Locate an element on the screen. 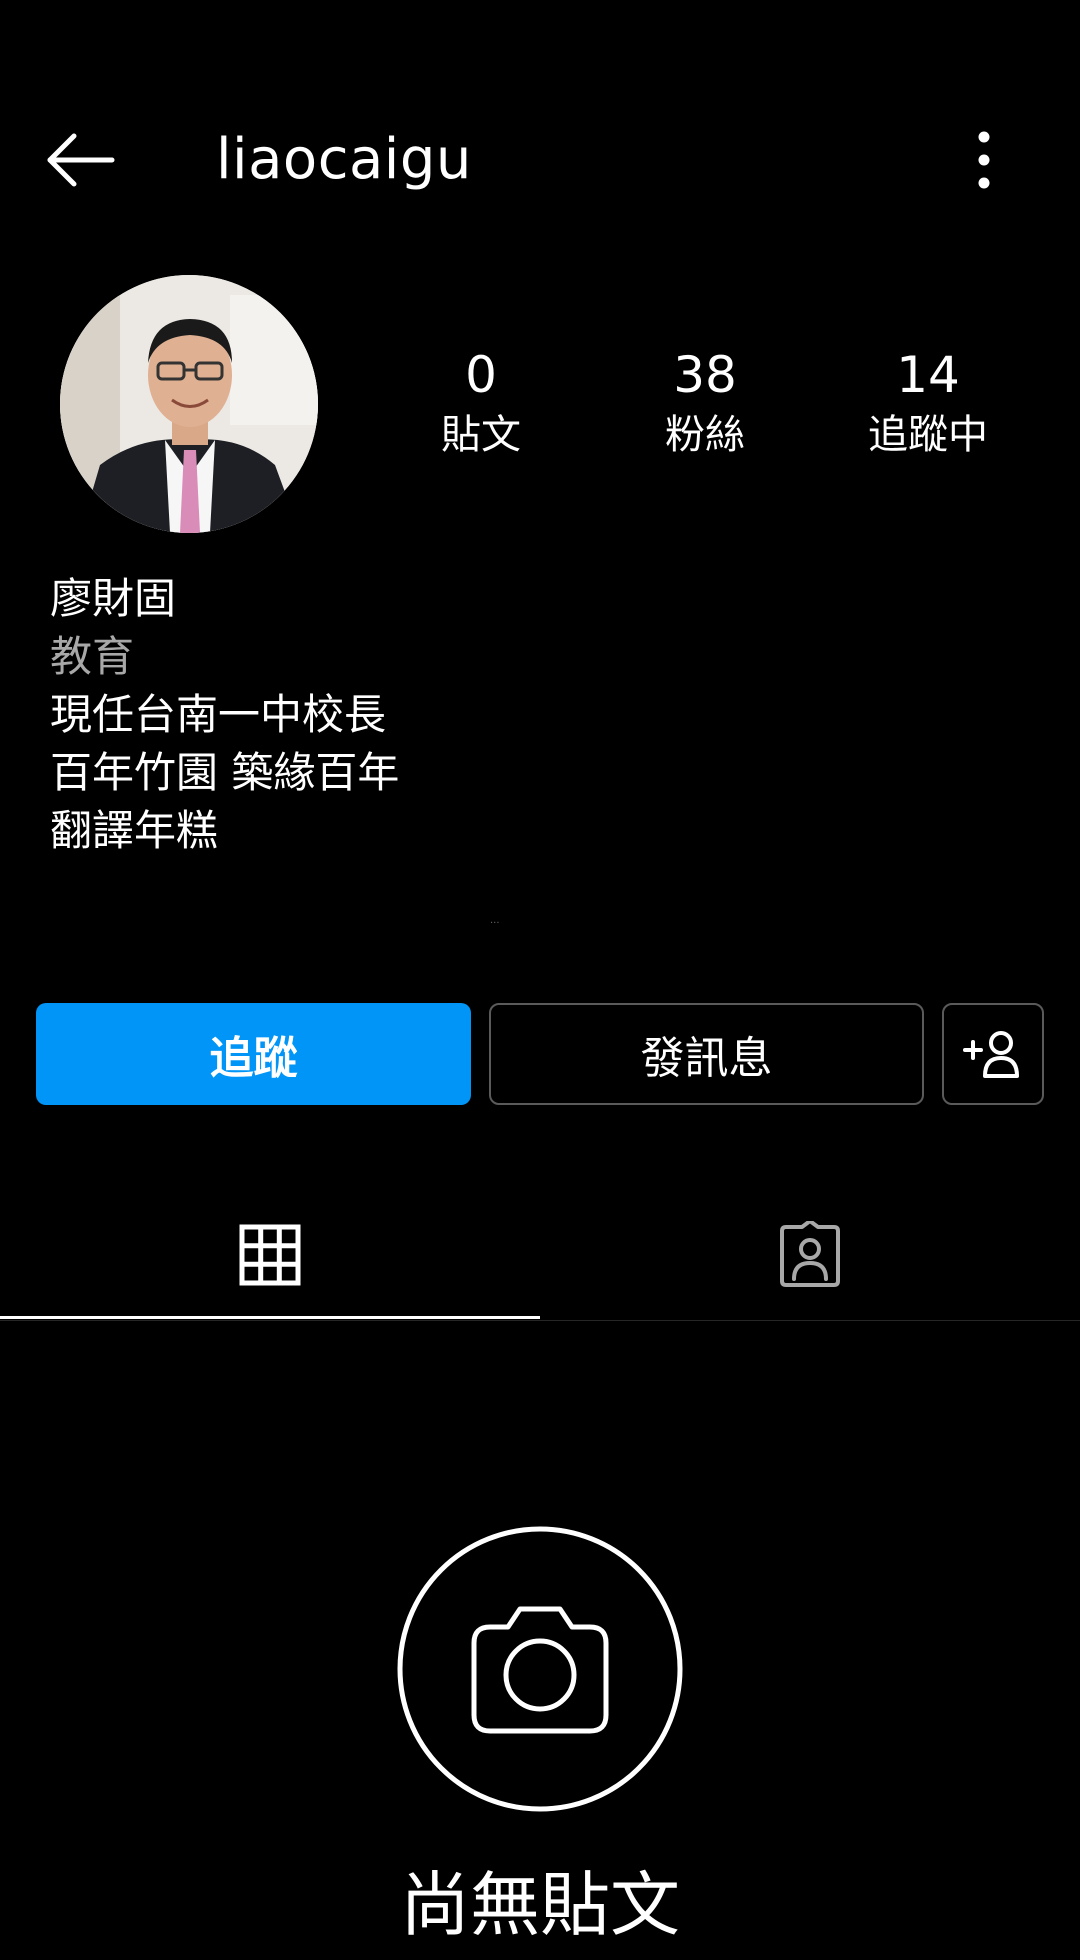 The image size is (1080, 1960). posts-label: 貼文 is located at coordinates (481, 435).